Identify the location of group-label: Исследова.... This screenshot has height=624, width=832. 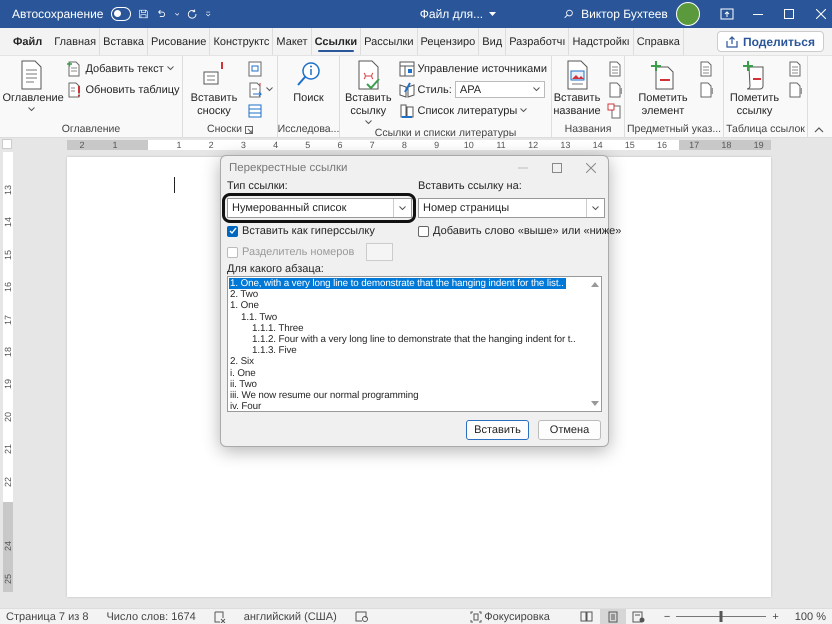
(309, 129).